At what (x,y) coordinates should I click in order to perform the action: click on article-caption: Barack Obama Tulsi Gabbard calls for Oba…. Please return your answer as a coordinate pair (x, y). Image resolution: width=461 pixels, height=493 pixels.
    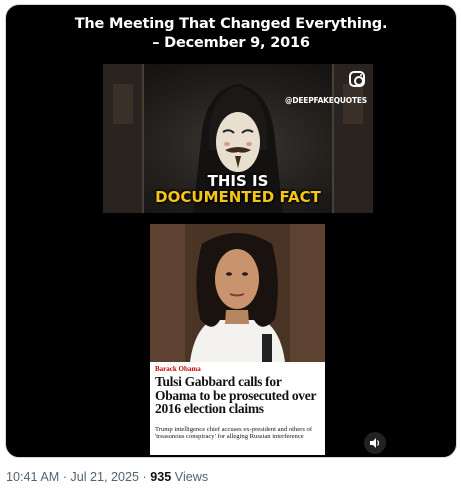
    Looking at the image, I should click on (238, 403).